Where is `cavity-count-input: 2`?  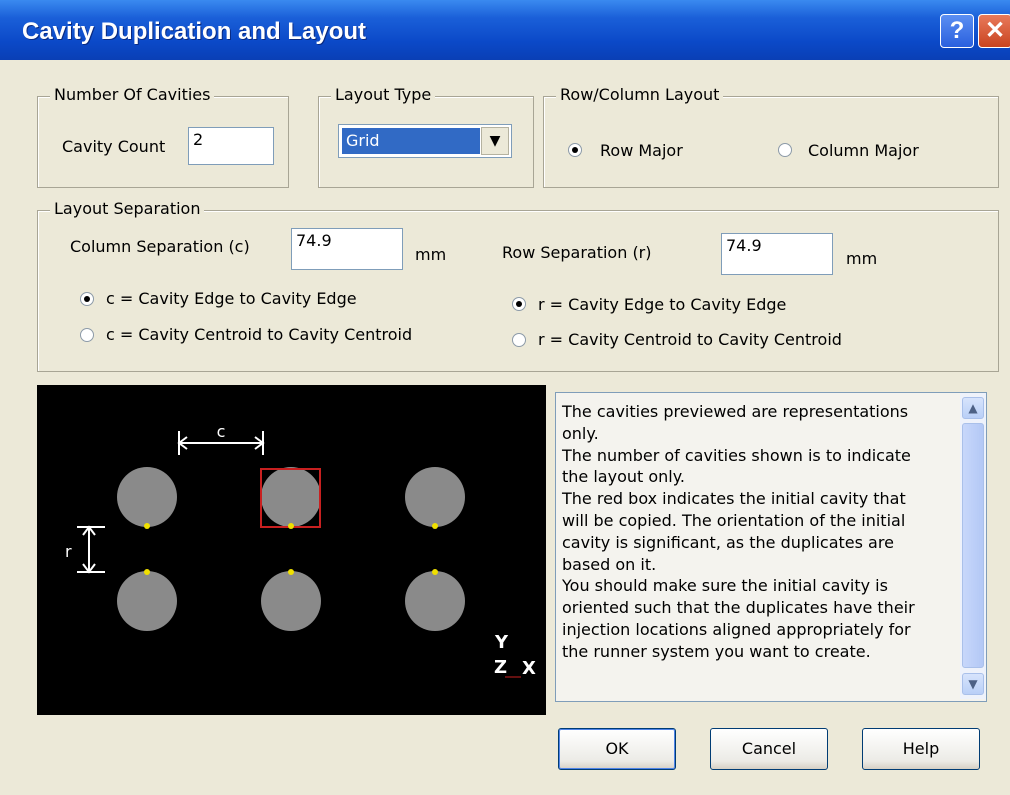 cavity-count-input: 2 is located at coordinates (231, 146).